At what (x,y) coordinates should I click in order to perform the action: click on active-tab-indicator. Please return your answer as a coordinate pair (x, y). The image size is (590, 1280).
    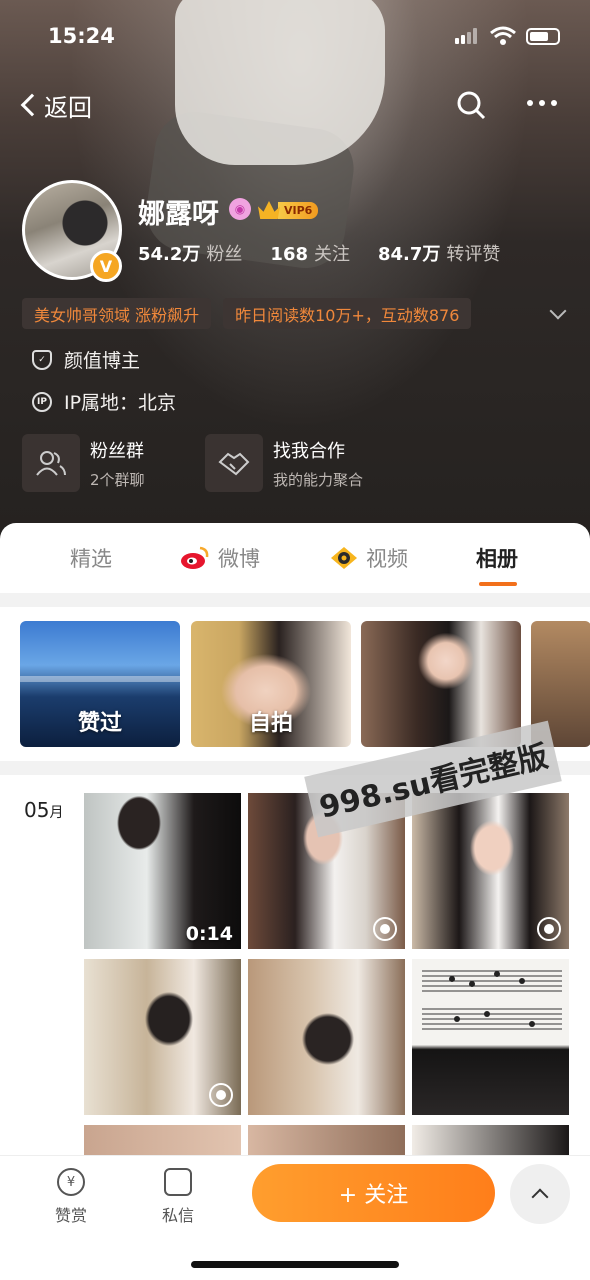
    Looking at the image, I should click on (498, 584).